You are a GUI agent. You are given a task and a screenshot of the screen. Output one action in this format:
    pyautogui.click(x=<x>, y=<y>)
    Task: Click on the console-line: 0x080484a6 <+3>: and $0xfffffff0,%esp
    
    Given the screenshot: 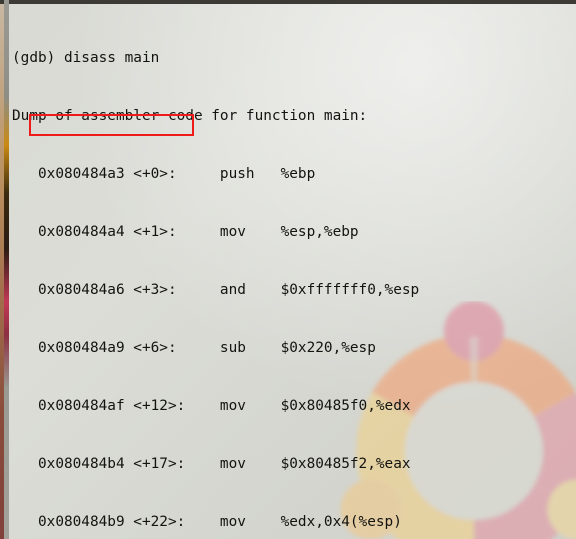 What is the action you would take?
    pyautogui.click(x=216, y=289)
    